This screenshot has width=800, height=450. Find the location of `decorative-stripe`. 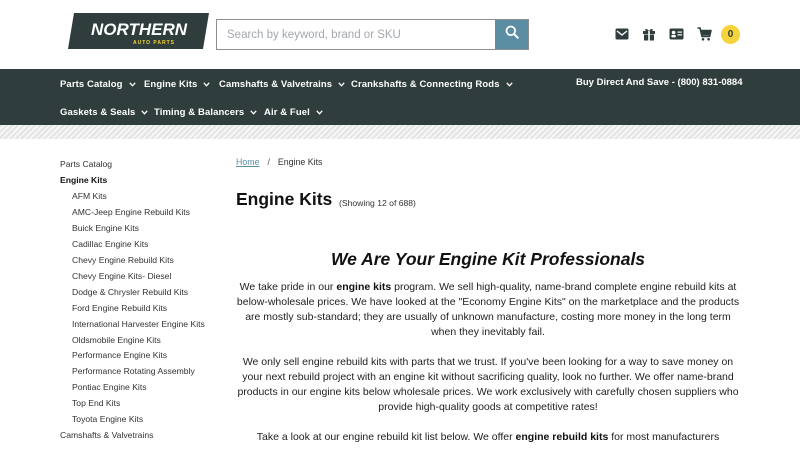

decorative-stripe is located at coordinates (400, 132).